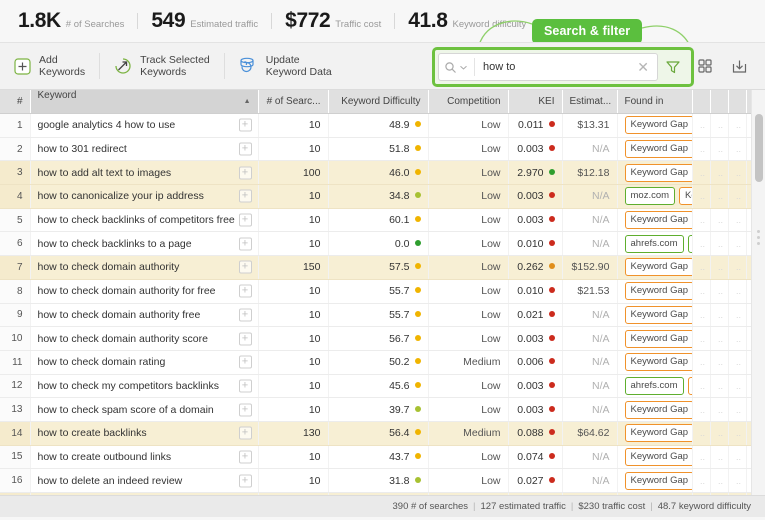 This screenshot has width=765, height=520. I want to click on extra-cell: .., so click(701, 125).